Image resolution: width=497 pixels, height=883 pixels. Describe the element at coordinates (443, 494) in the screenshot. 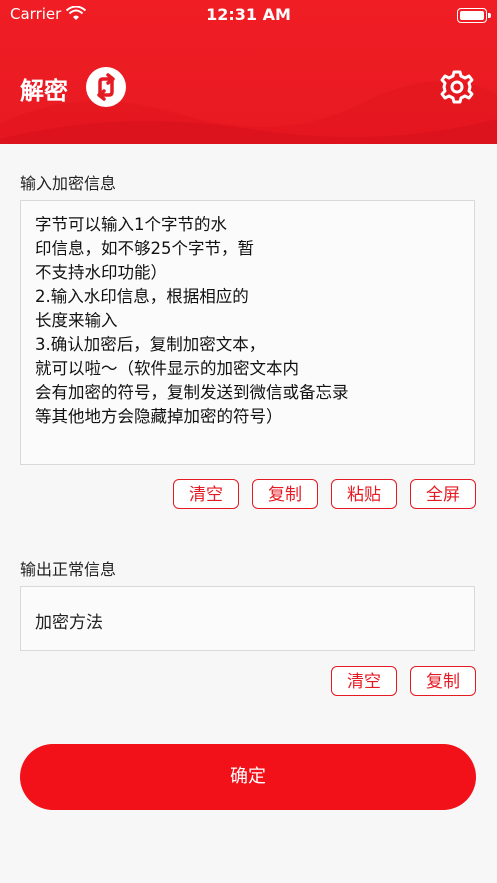

I see `input-fullscreen-button: 全屏` at that location.